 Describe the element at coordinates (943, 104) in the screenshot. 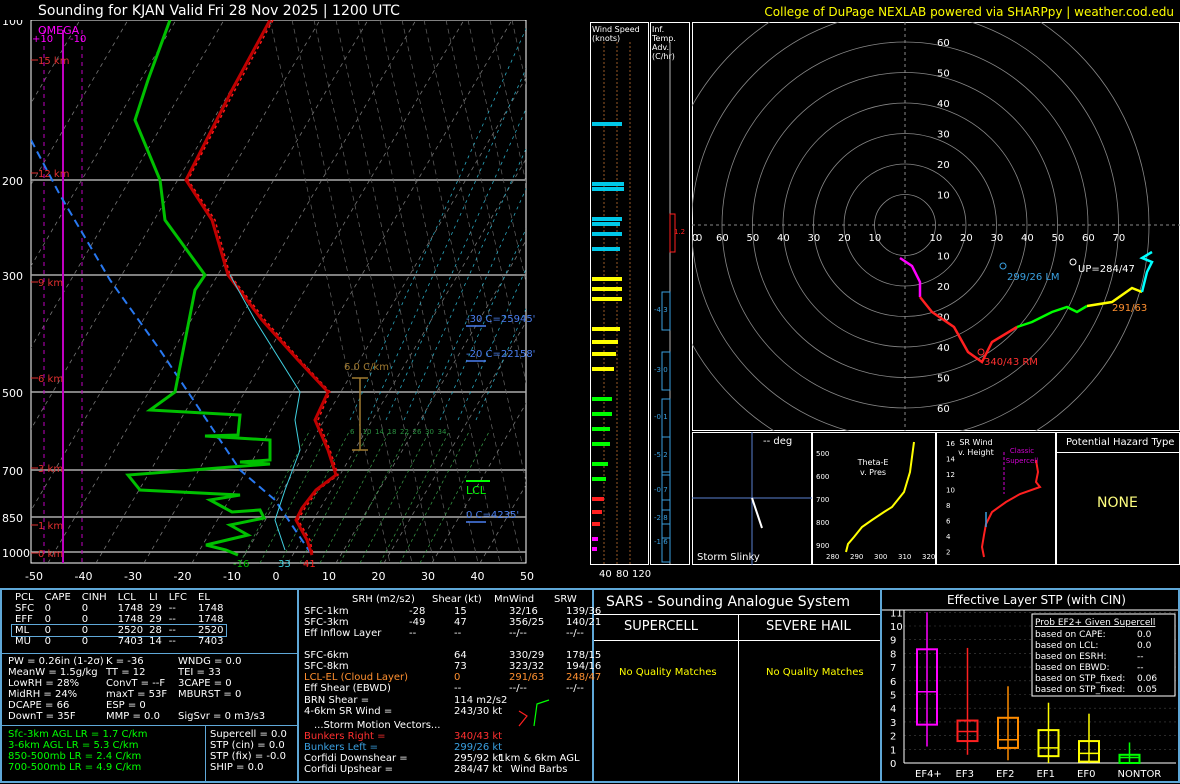

I see `hodo-ring-label: 40` at that location.